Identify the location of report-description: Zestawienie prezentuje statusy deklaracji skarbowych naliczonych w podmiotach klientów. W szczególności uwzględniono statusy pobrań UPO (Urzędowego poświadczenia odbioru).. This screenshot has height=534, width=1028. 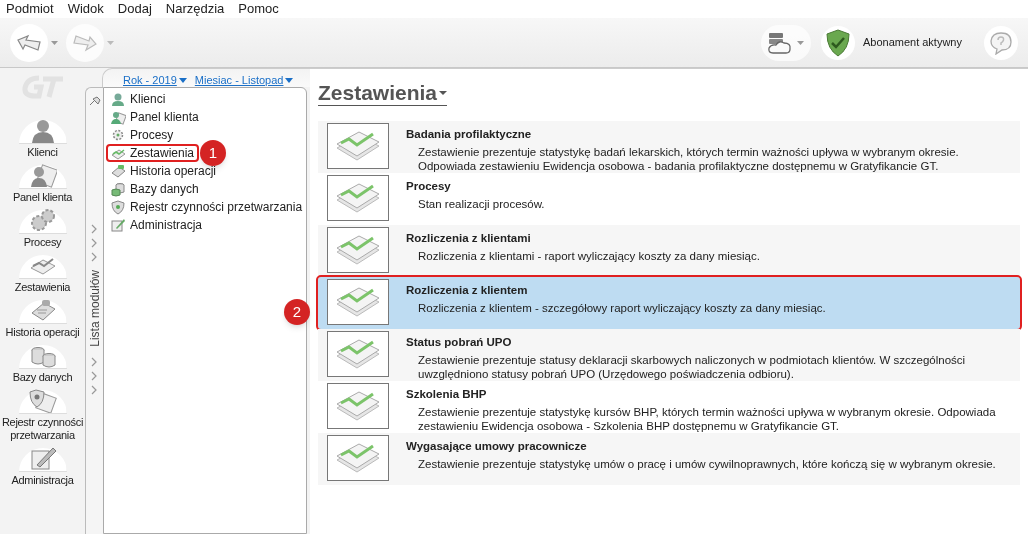
(692, 367).